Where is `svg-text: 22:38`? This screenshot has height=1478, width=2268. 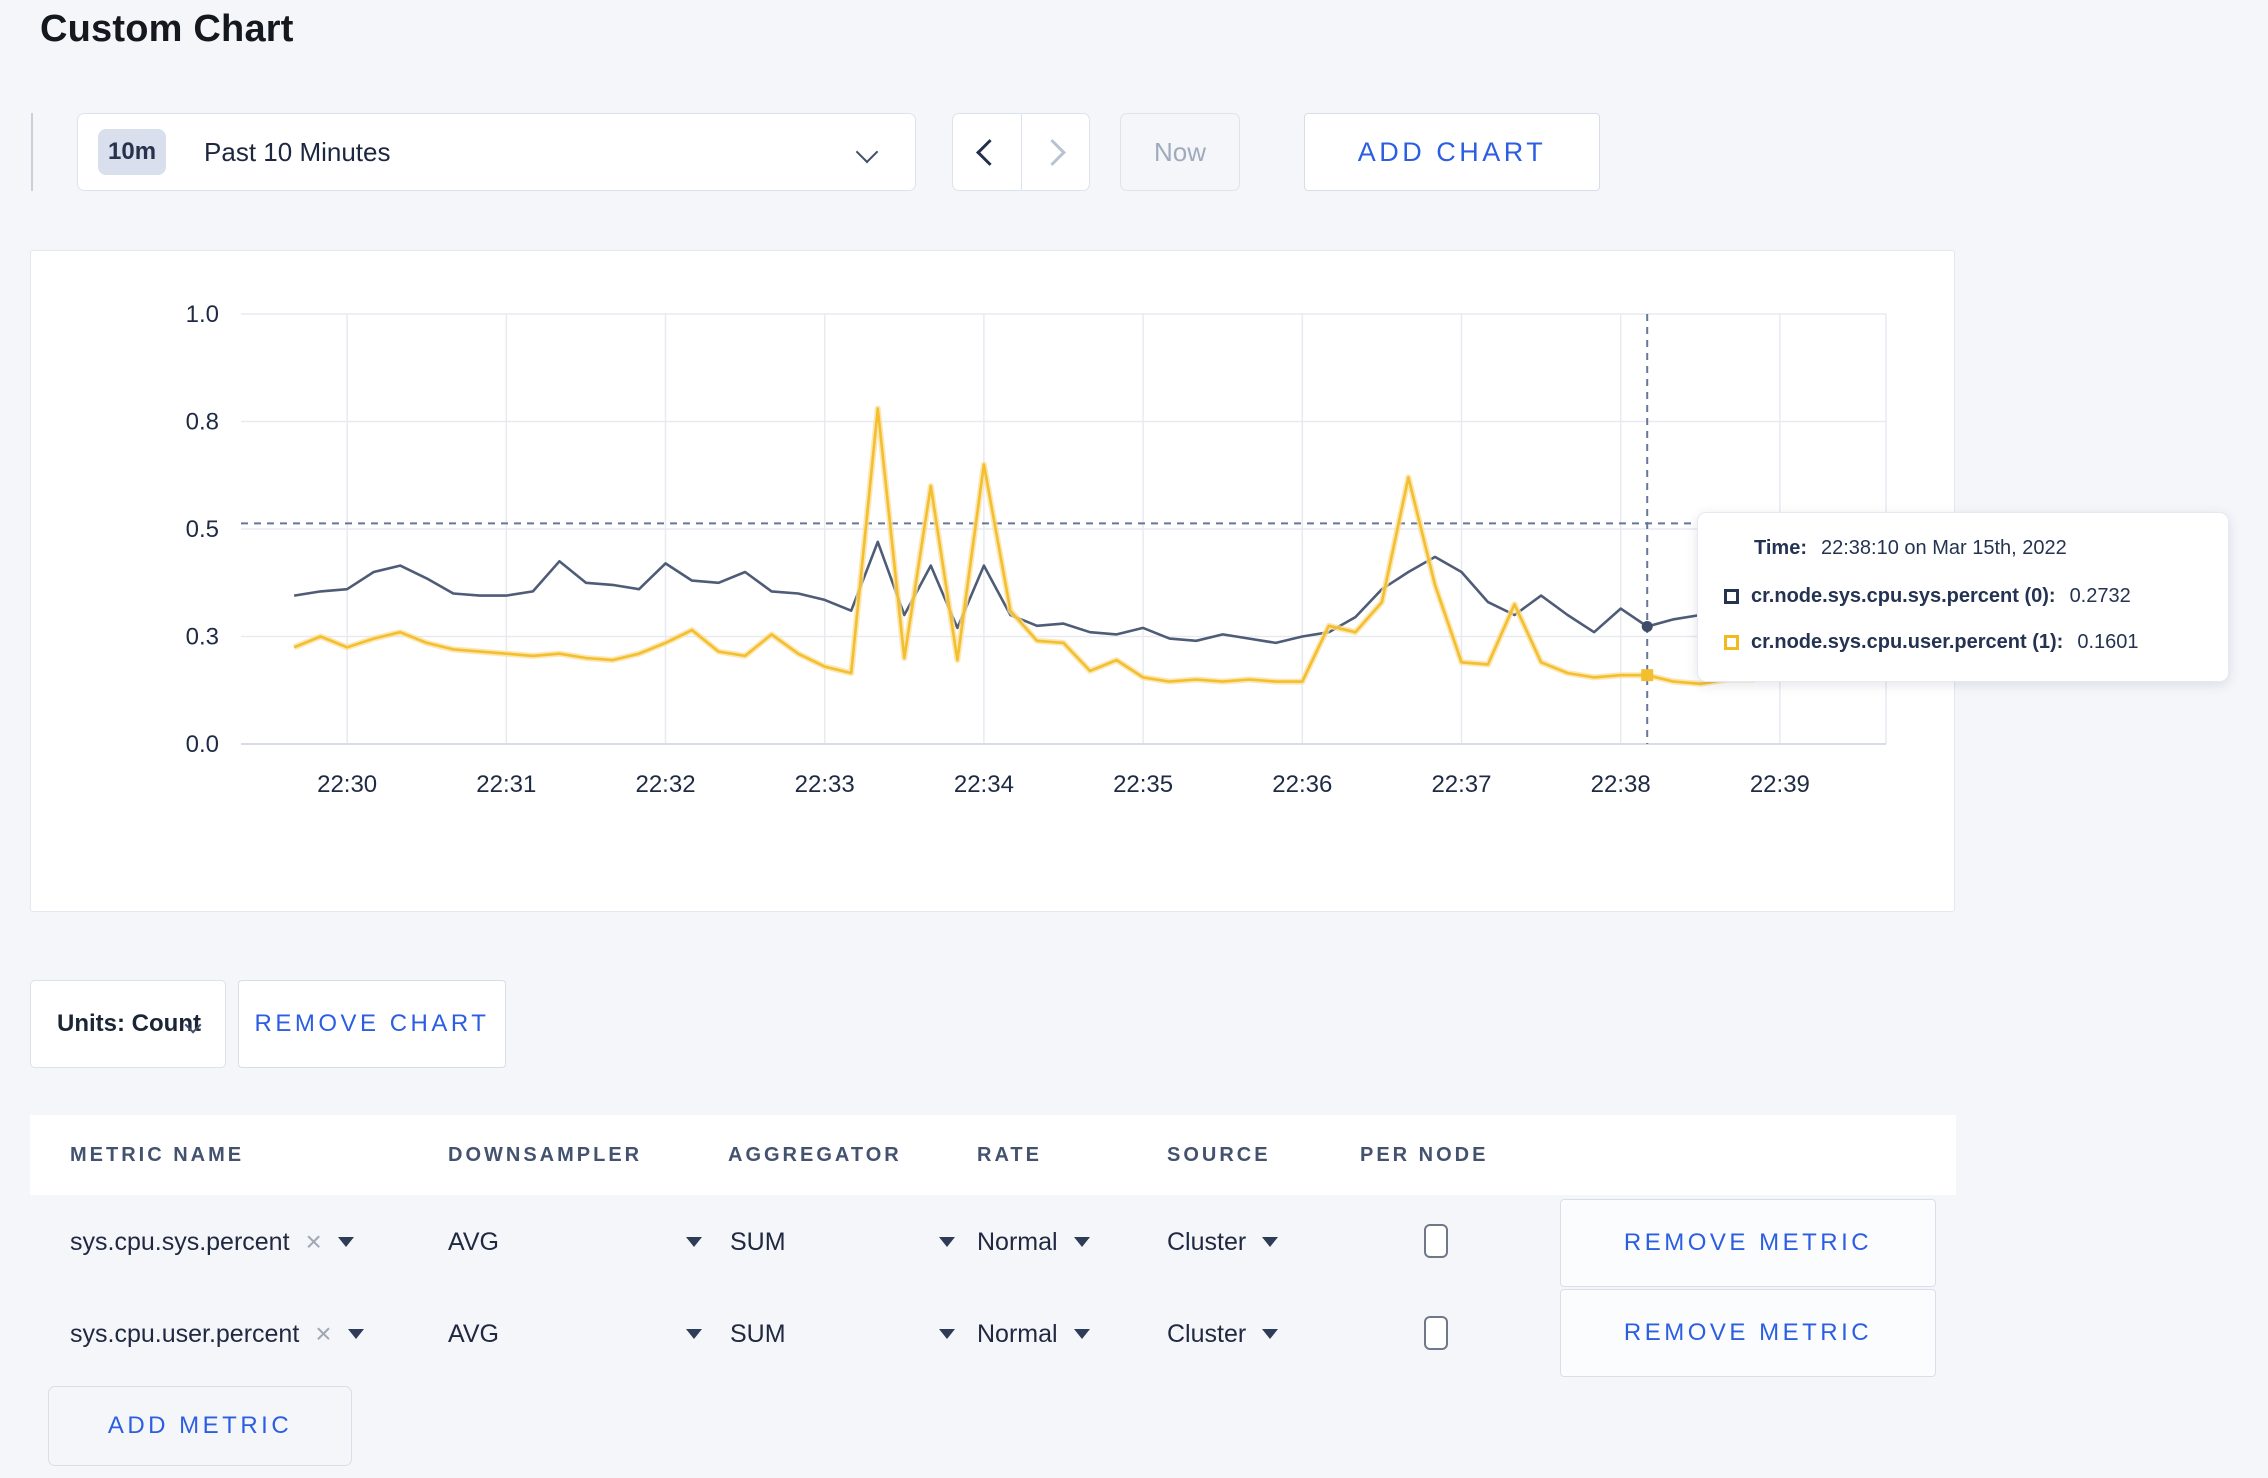
svg-text: 22:38 is located at coordinates (1621, 784).